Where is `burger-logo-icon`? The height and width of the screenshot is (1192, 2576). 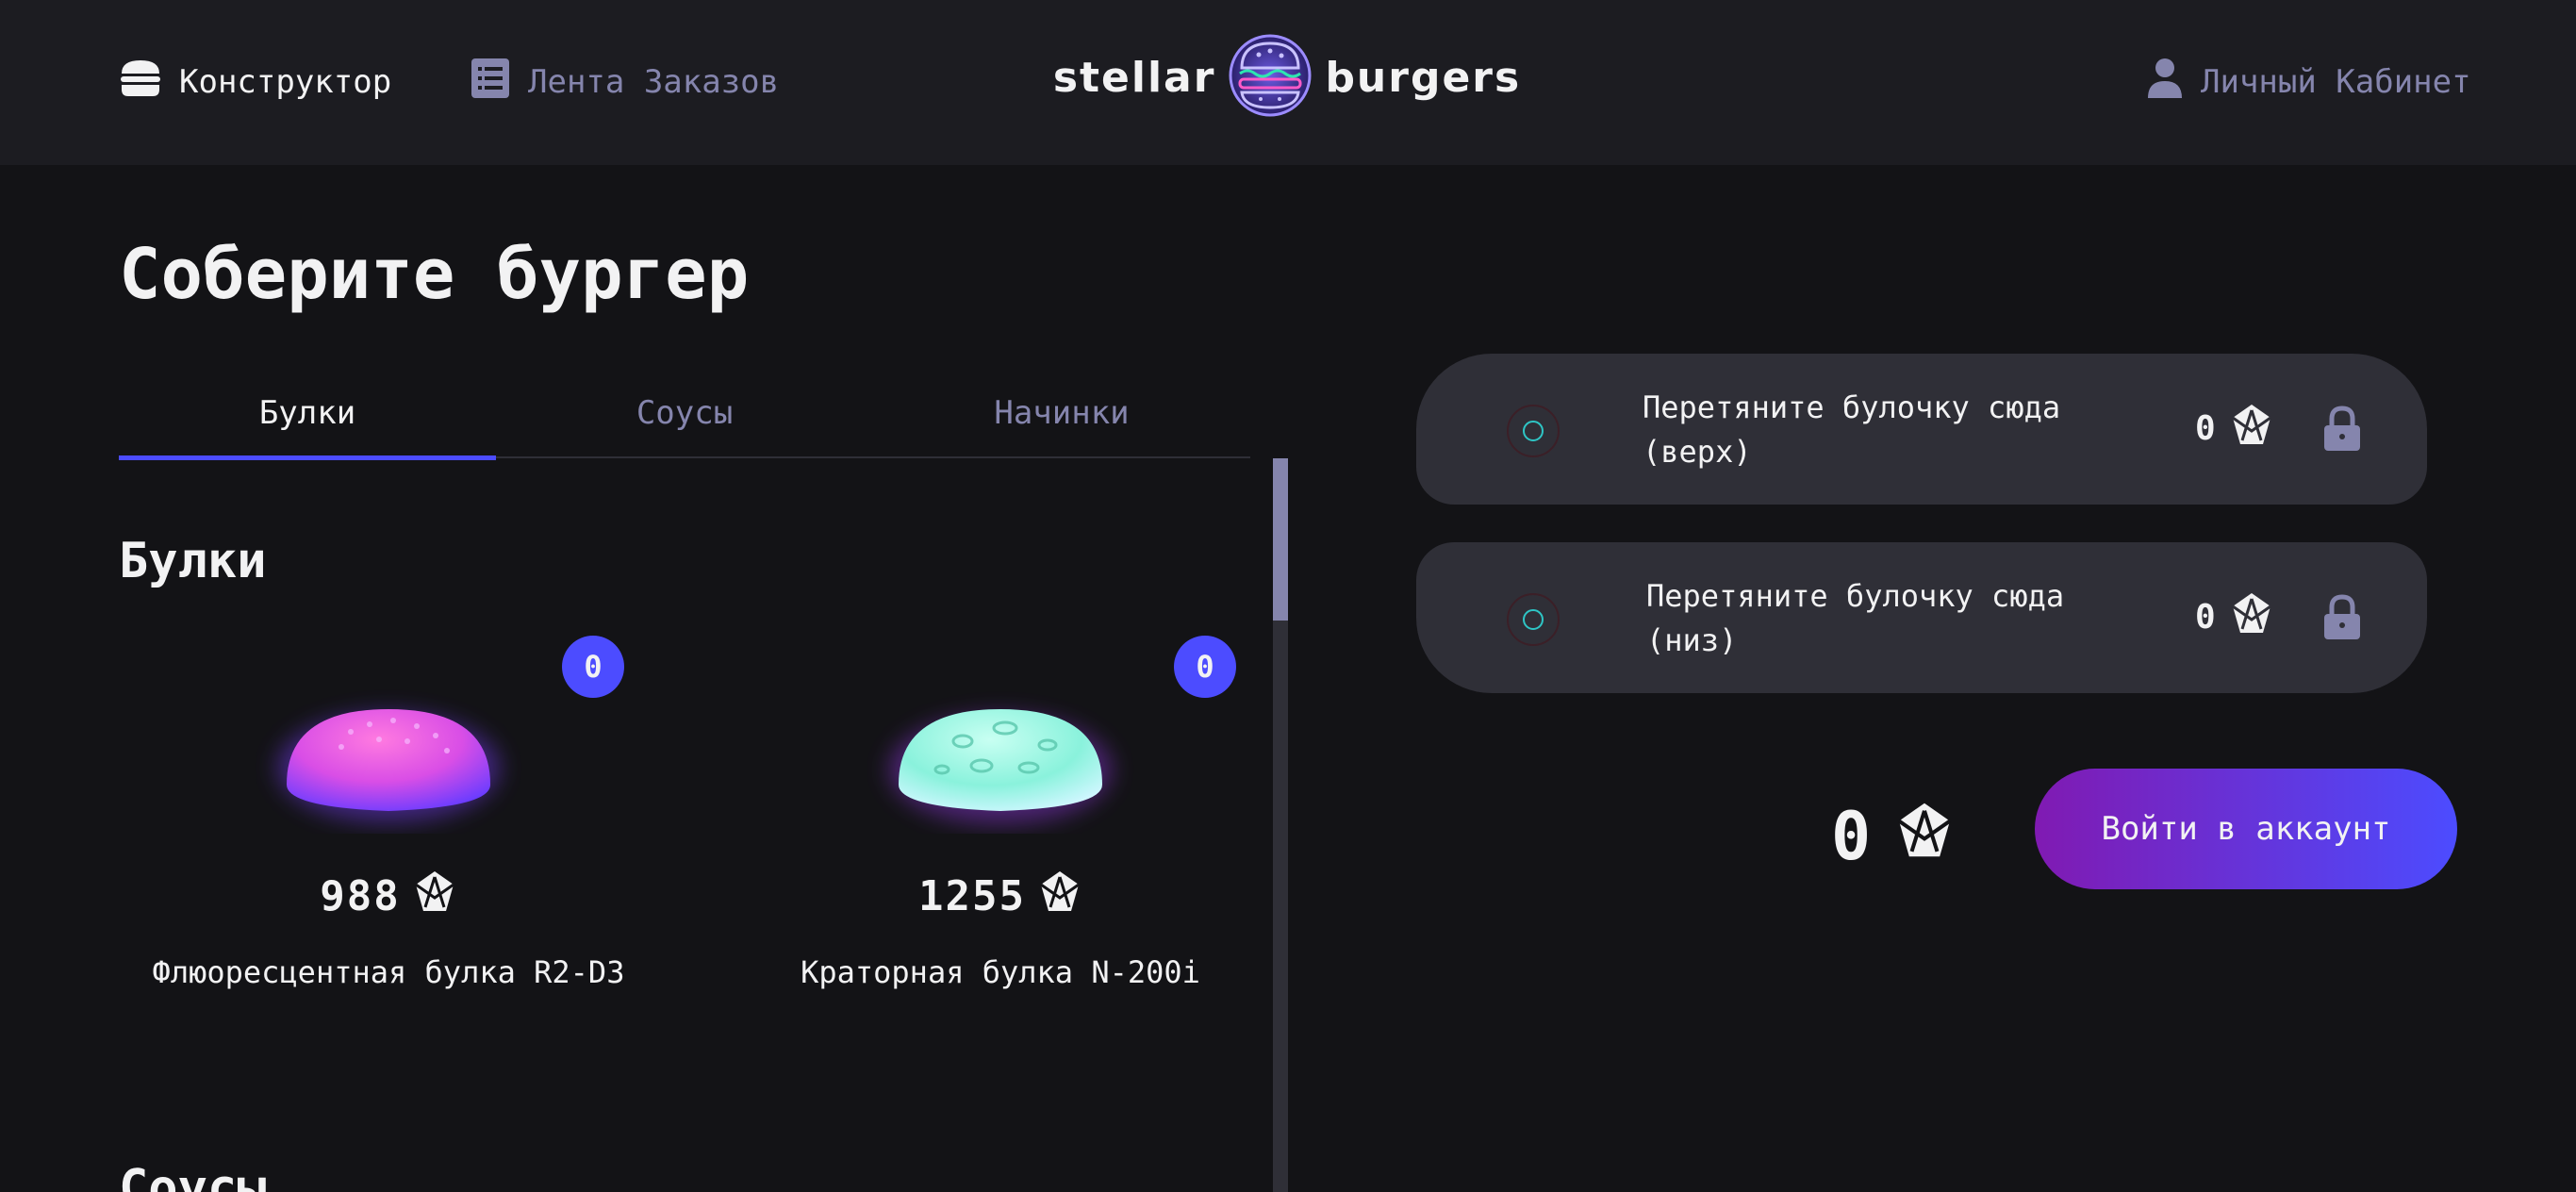
burger-logo-icon is located at coordinates (1270, 77).